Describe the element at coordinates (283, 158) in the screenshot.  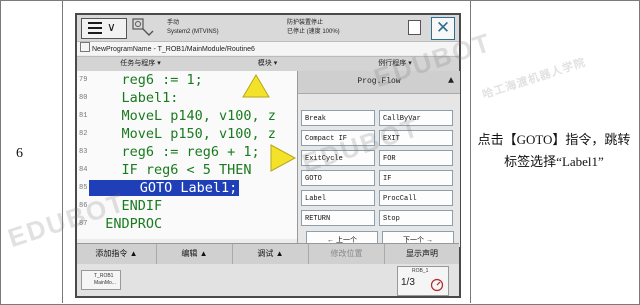
I see `scroll-right-arrow-icon` at that location.